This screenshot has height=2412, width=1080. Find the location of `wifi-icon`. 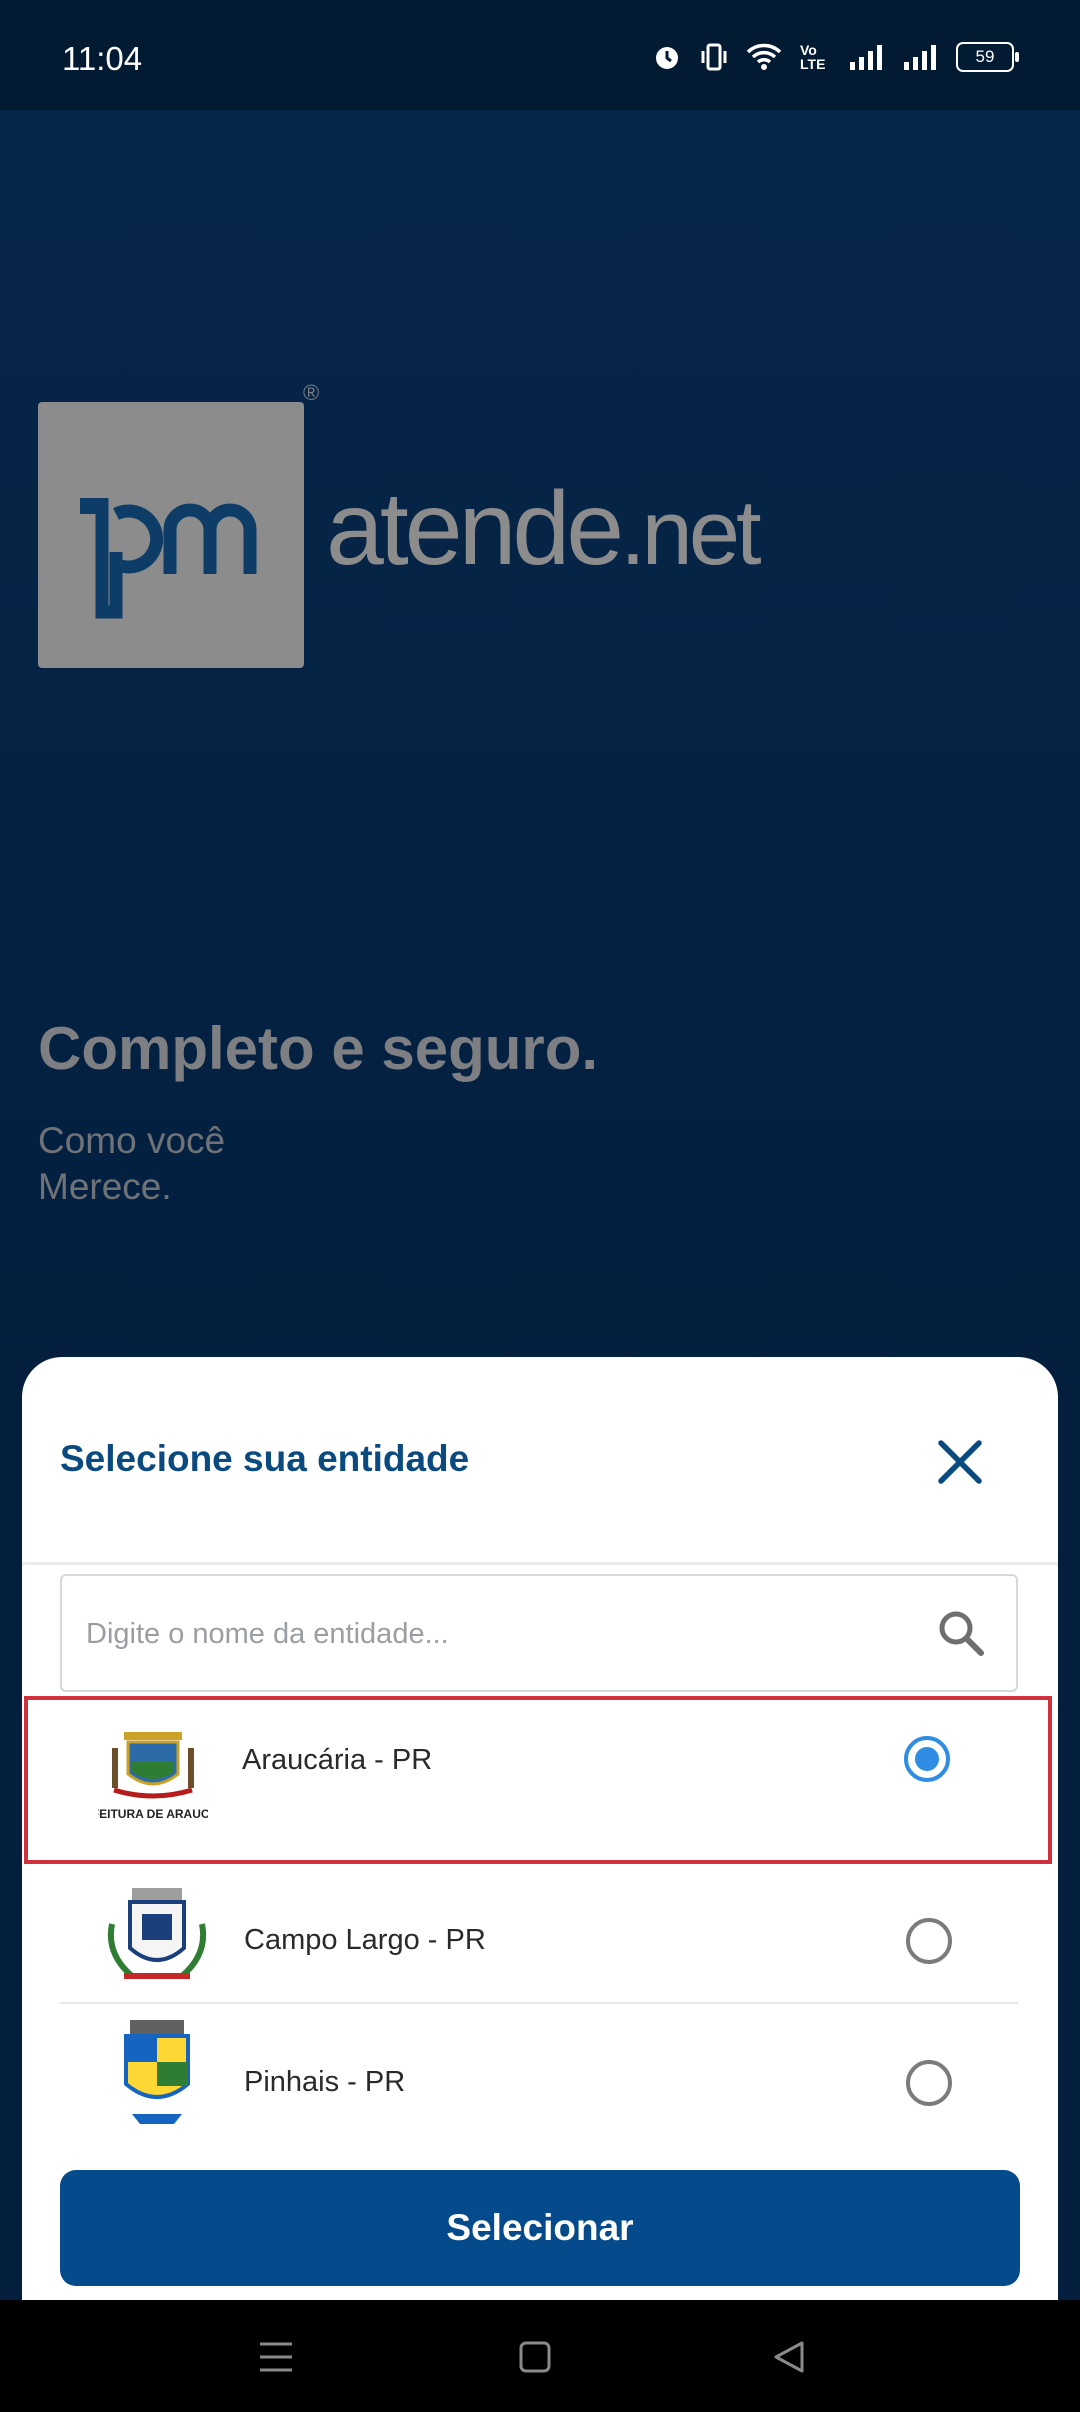

wifi-icon is located at coordinates (764, 56).